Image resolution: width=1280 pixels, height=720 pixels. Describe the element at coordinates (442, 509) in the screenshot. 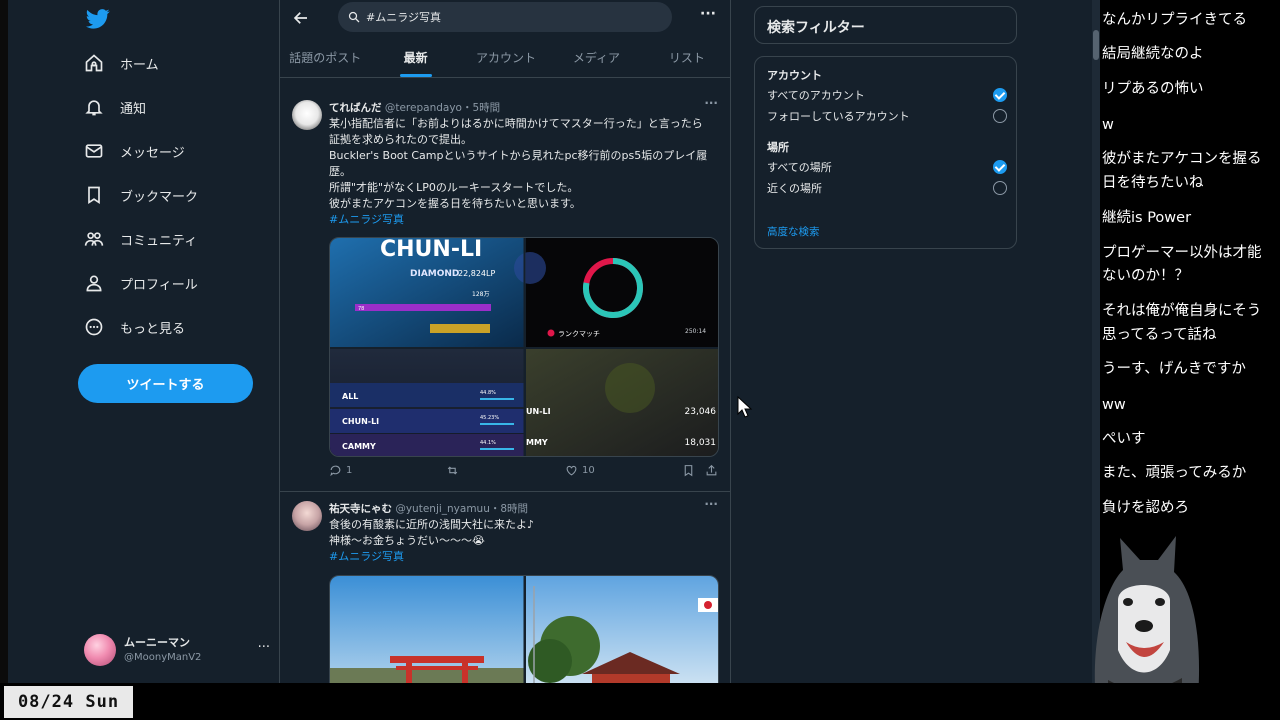

I see `tweet-author-handle: @yutenji_nyamuu` at that location.